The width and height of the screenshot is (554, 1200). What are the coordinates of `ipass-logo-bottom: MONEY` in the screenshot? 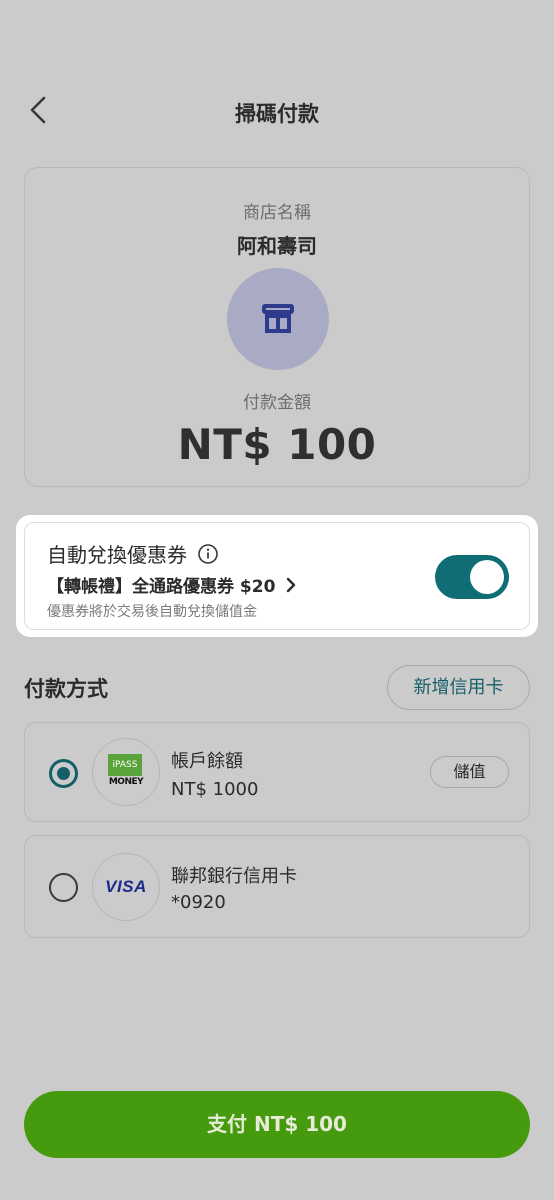 It's located at (126, 782).